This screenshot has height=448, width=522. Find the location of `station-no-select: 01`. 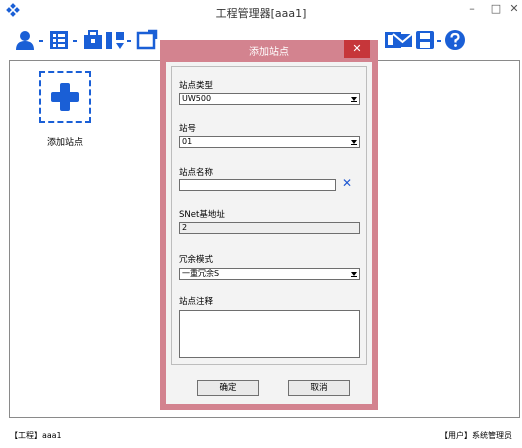

station-no-select: 01 is located at coordinates (269, 142).